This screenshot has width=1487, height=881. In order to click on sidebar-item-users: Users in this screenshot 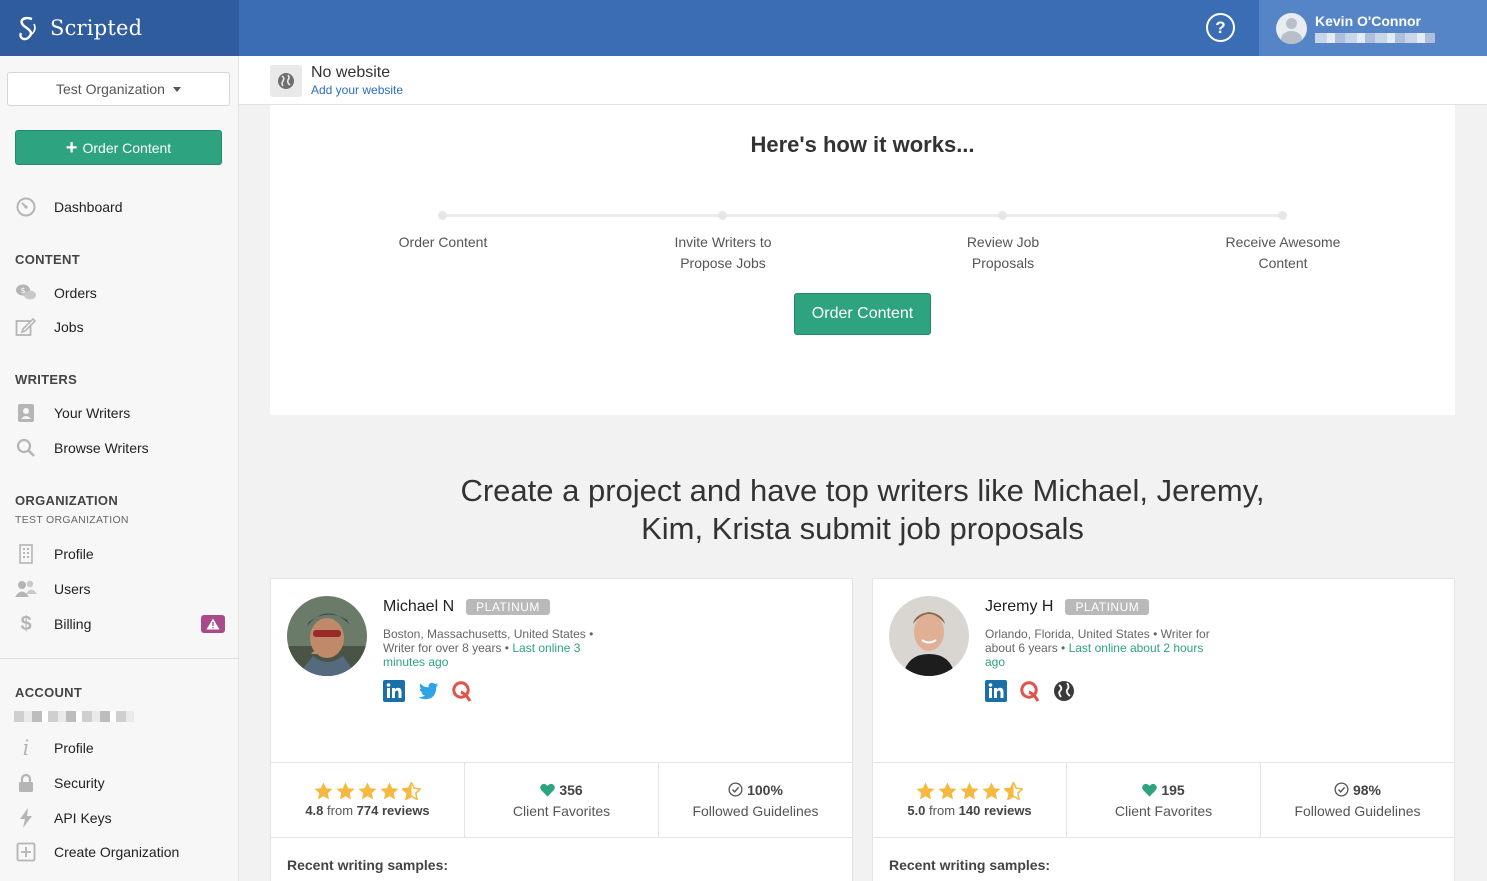, I will do `click(125, 589)`.